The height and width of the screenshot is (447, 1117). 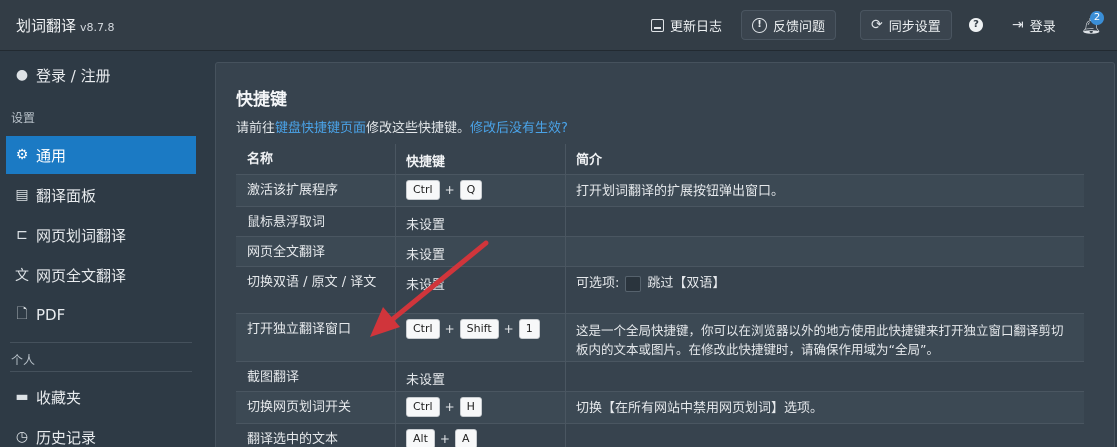 What do you see at coordinates (22, 195) in the screenshot?
I see `panel-icon: ▤` at bounding box center [22, 195].